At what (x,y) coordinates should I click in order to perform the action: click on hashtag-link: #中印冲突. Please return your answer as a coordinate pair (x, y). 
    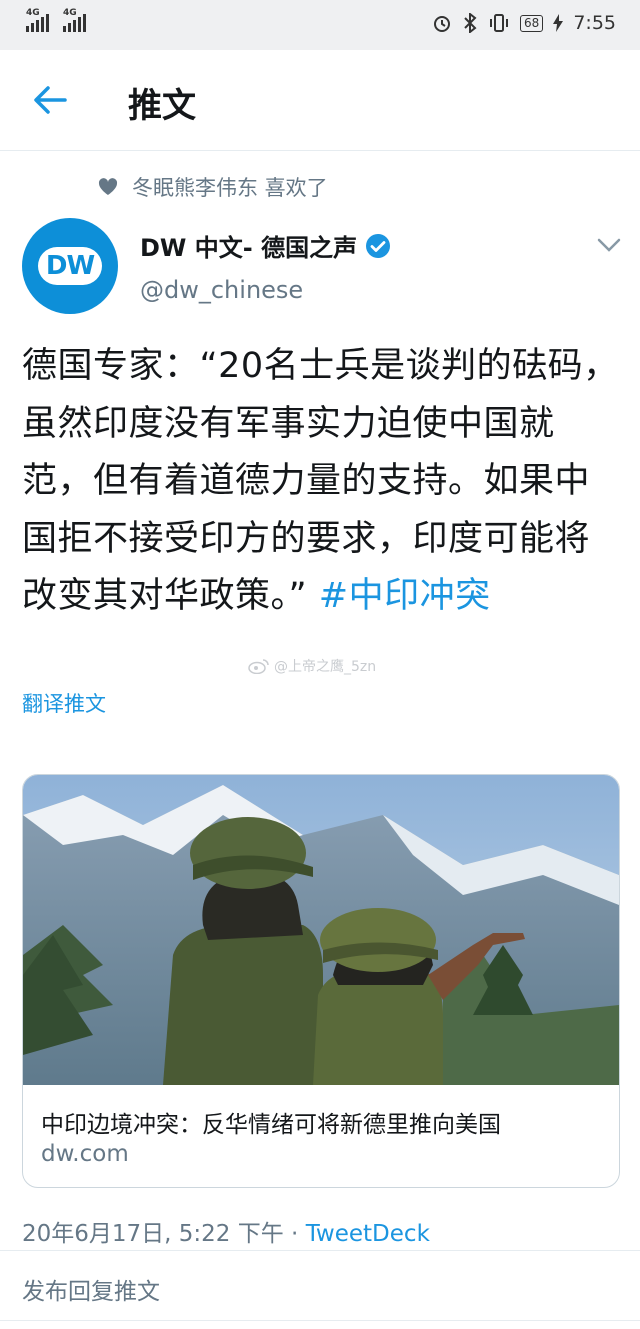
    Looking at the image, I should click on (405, 596).